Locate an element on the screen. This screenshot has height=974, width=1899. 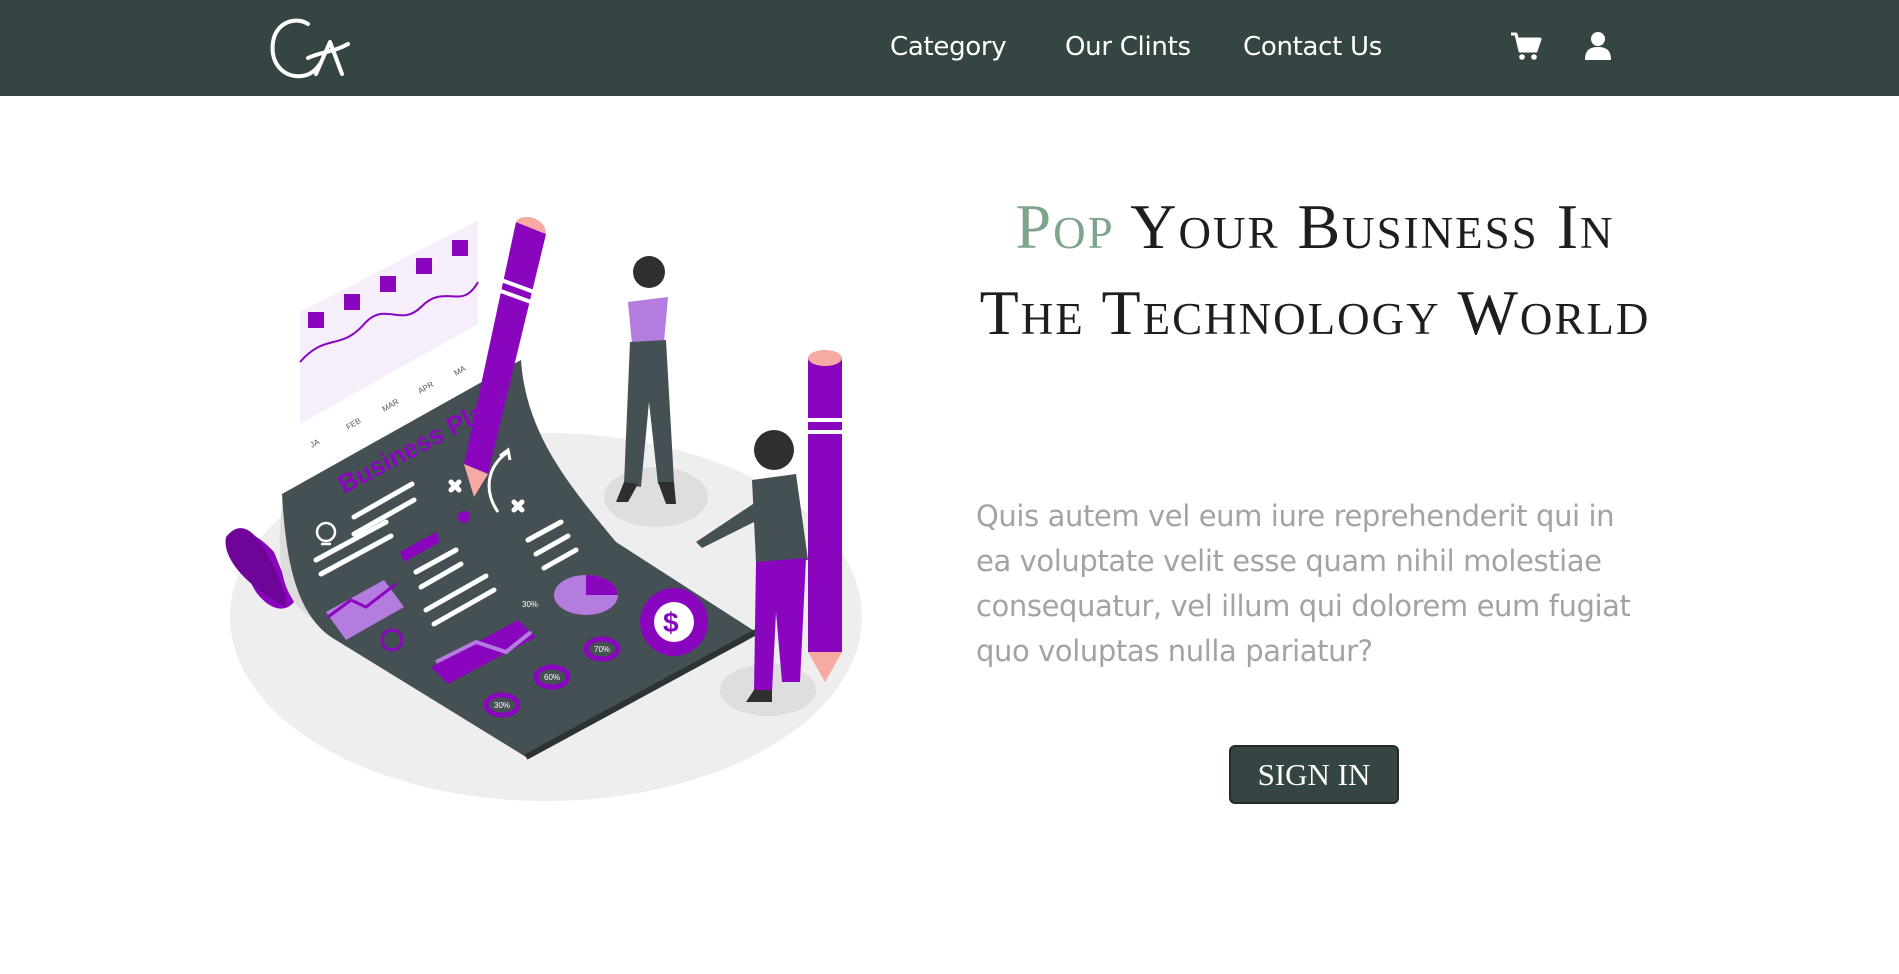
hero-title-accent: Pop is located at coordinates (1065, 226).